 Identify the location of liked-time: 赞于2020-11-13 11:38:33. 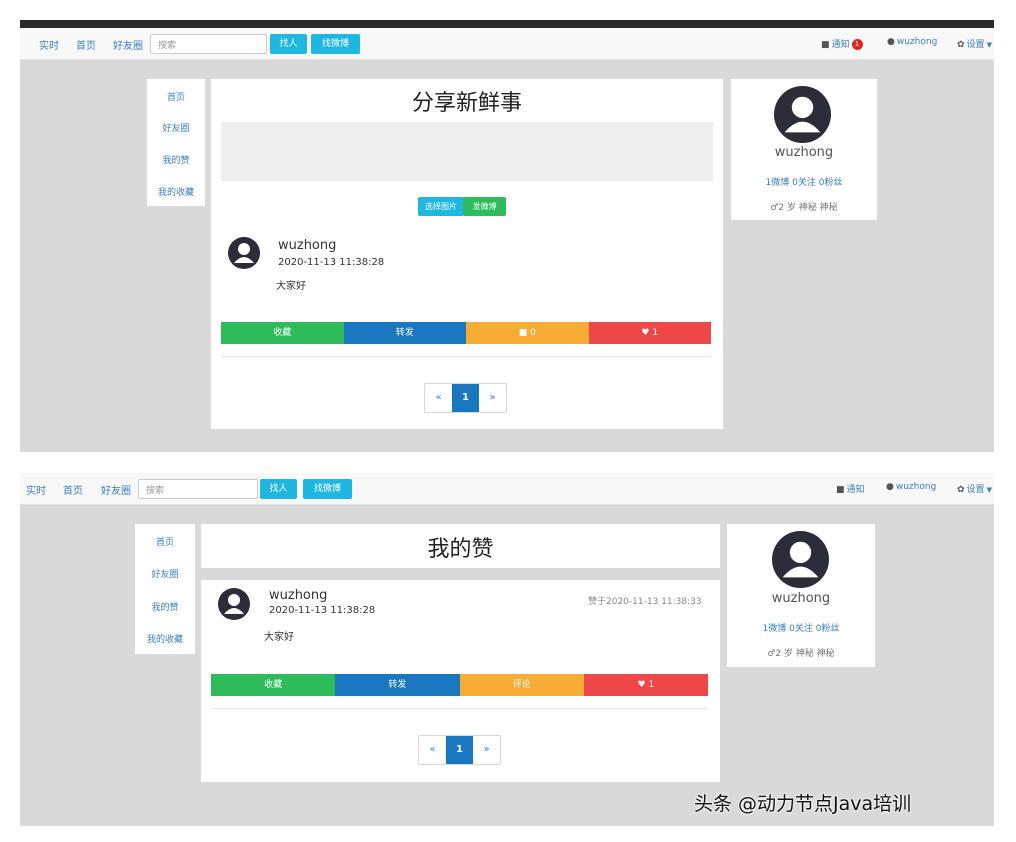
(645, 602).